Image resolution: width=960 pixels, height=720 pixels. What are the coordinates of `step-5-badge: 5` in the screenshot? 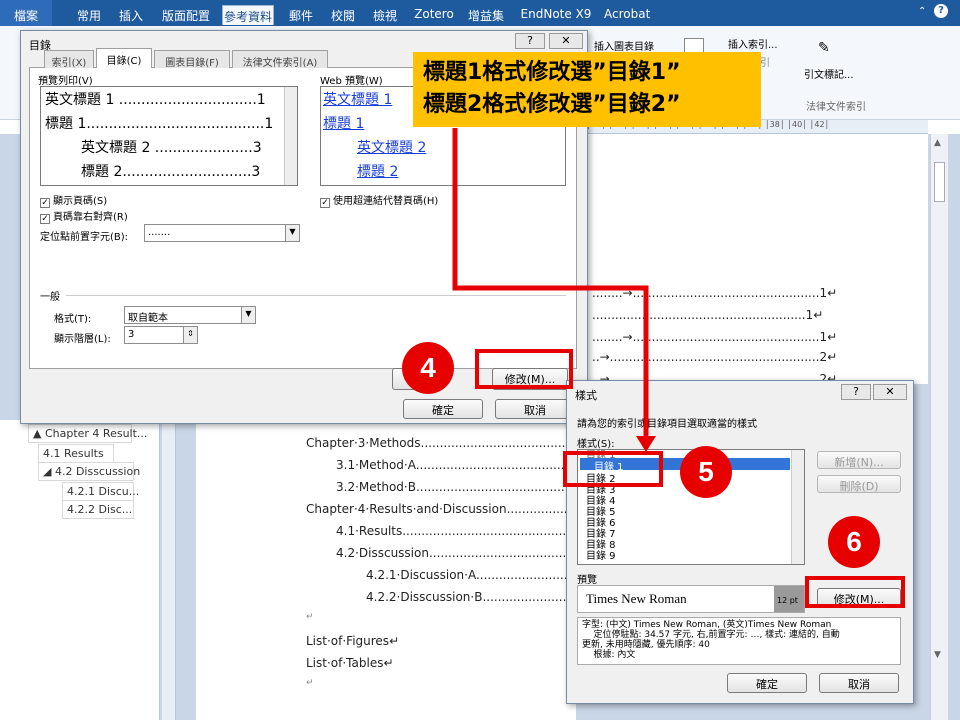 It's located at (706, 472).